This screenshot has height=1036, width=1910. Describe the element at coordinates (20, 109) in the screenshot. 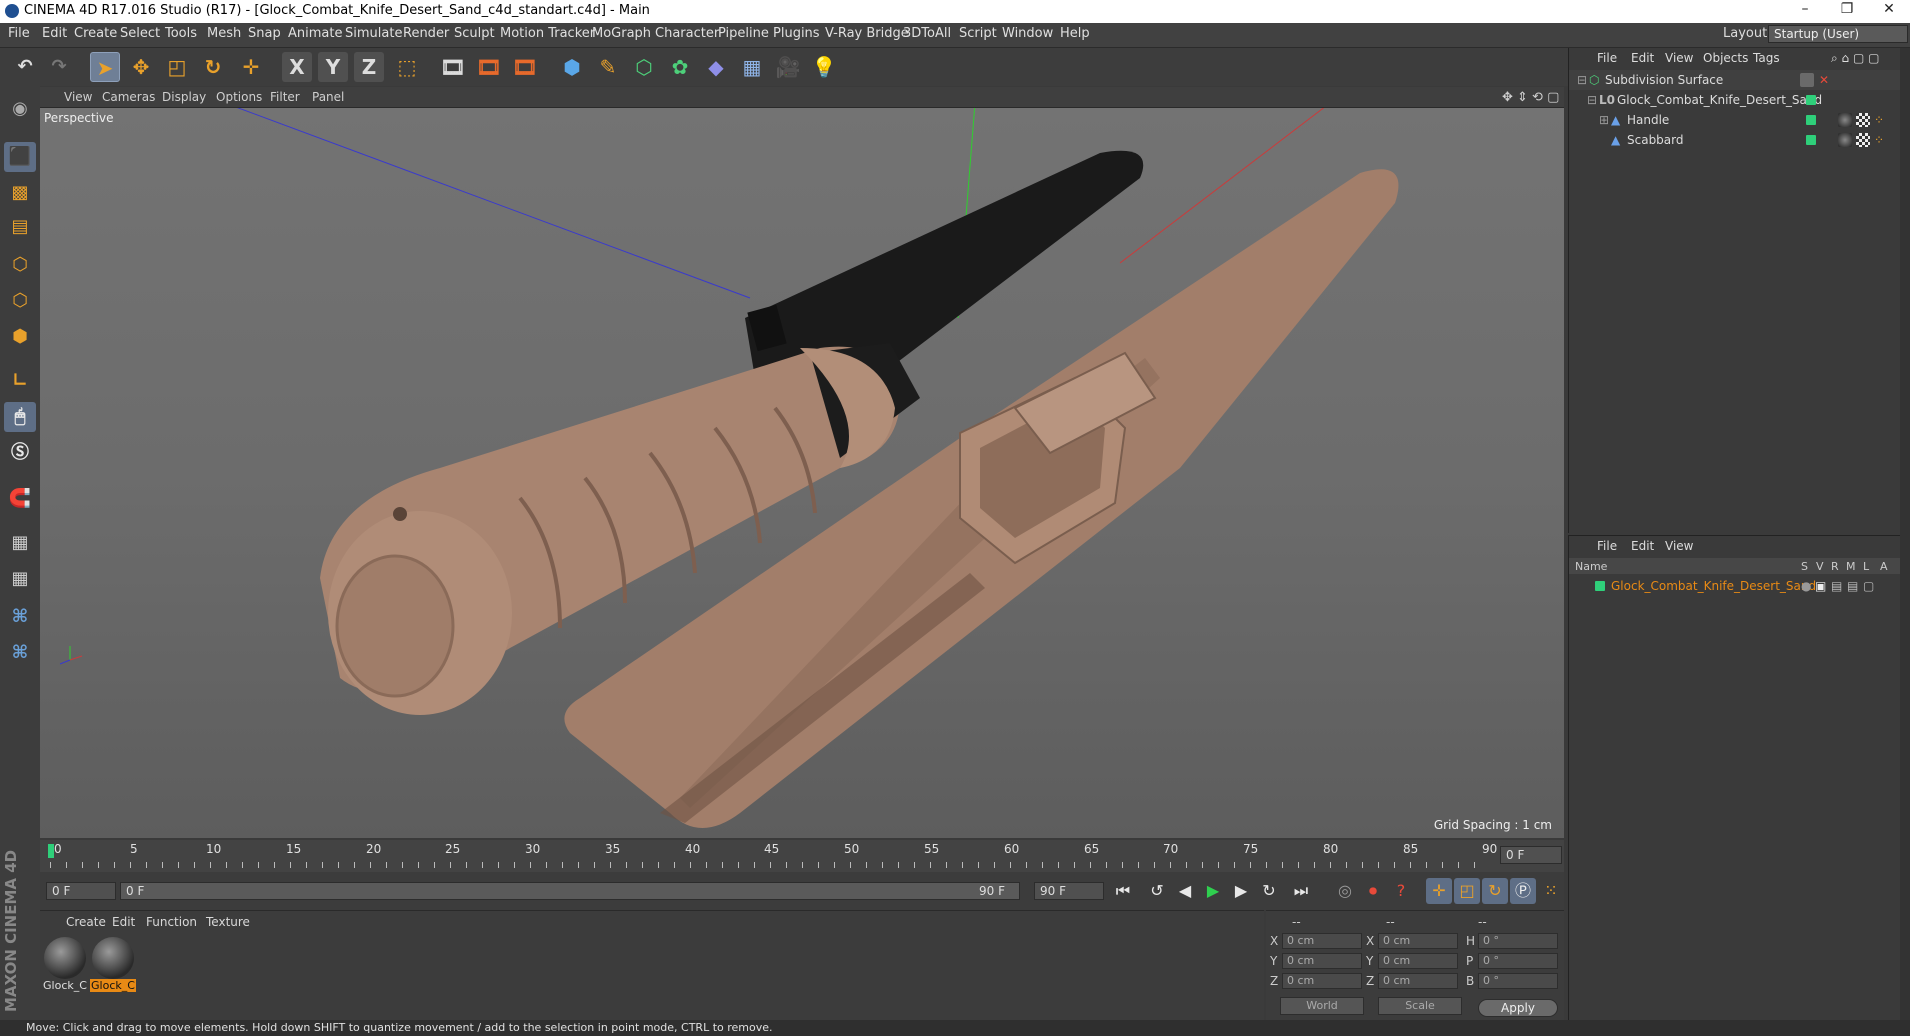

I see `make-editable-icon: ◉` at that location.